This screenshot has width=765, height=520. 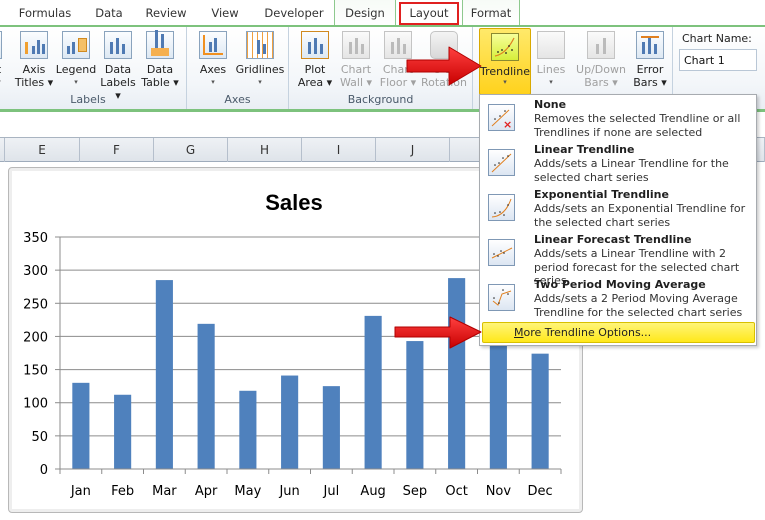 I want to click on bar-oct, so click(x=457, y=373).